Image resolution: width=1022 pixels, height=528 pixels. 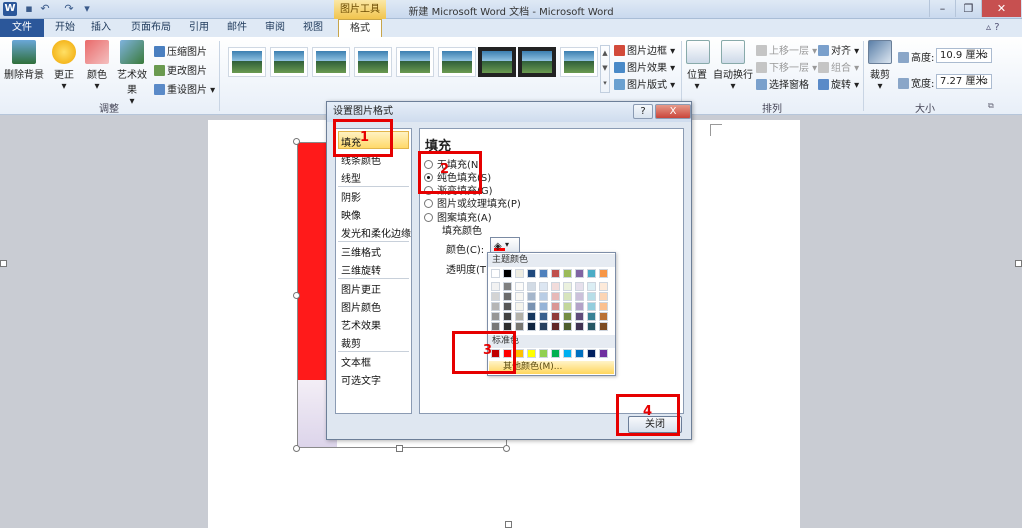 I want to click on nav-item-text-box: 文本框, so click(x=356, y=361).